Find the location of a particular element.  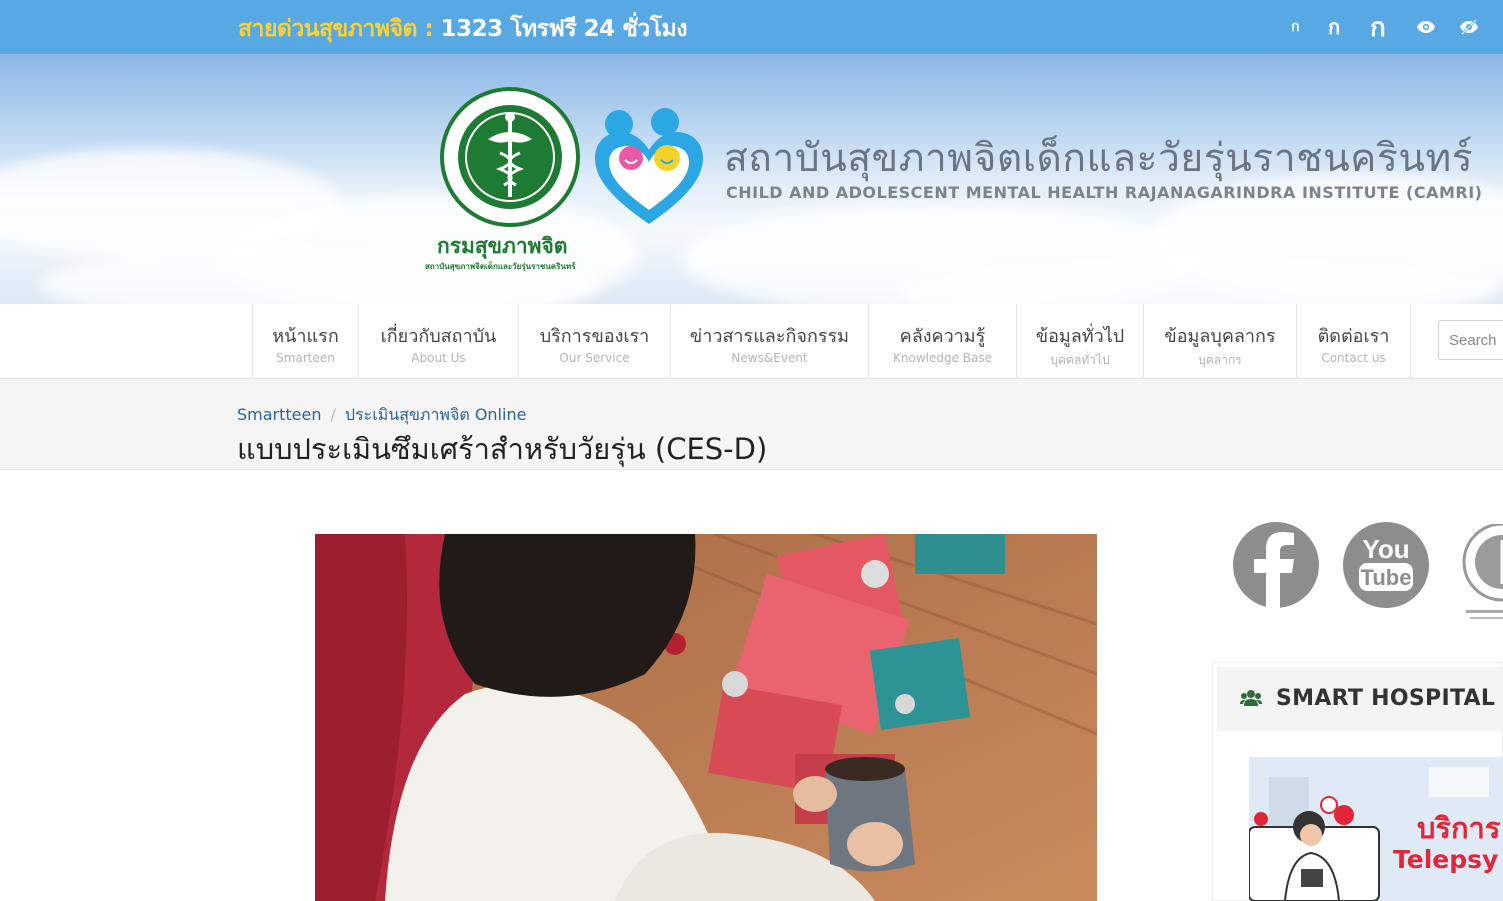

nav-item-contact: ติดต่อเรา Contact us is located at coordinates (1353, 341).